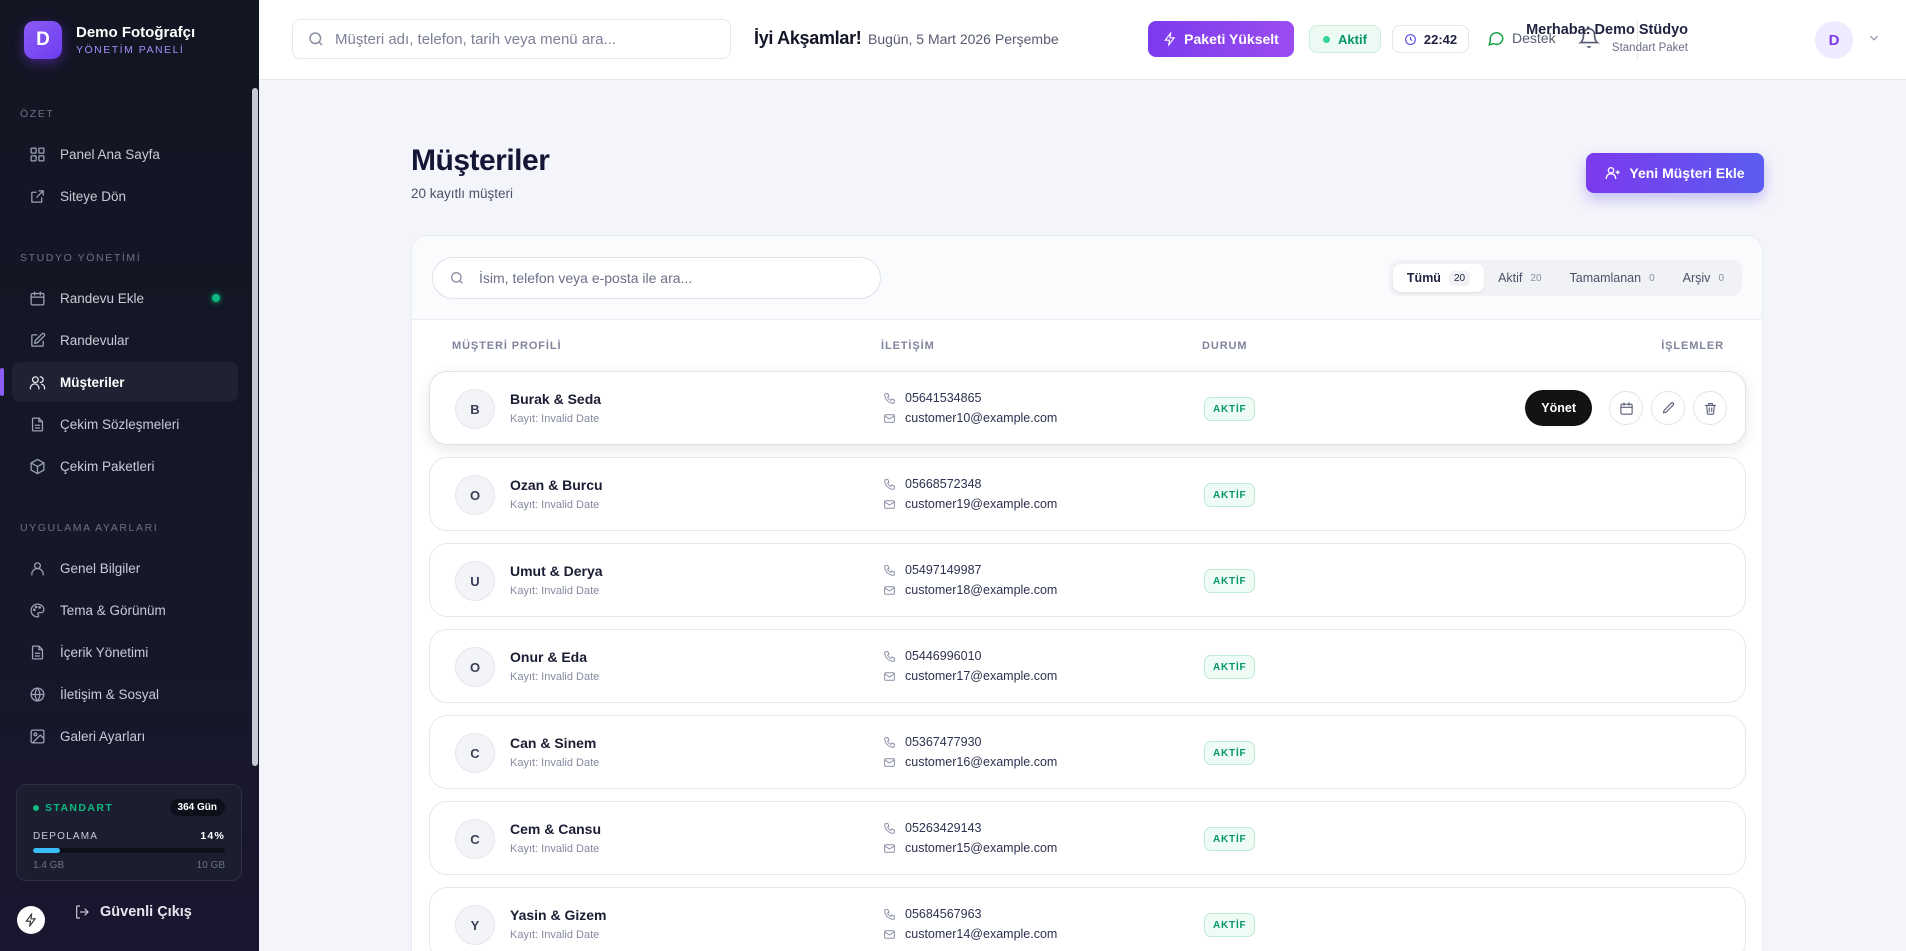 This screenshot has height=951, width=1906. I want to click on brand: D Demo Fotoğrafçı YÖNETİM PANELİ, so click(109, 40).